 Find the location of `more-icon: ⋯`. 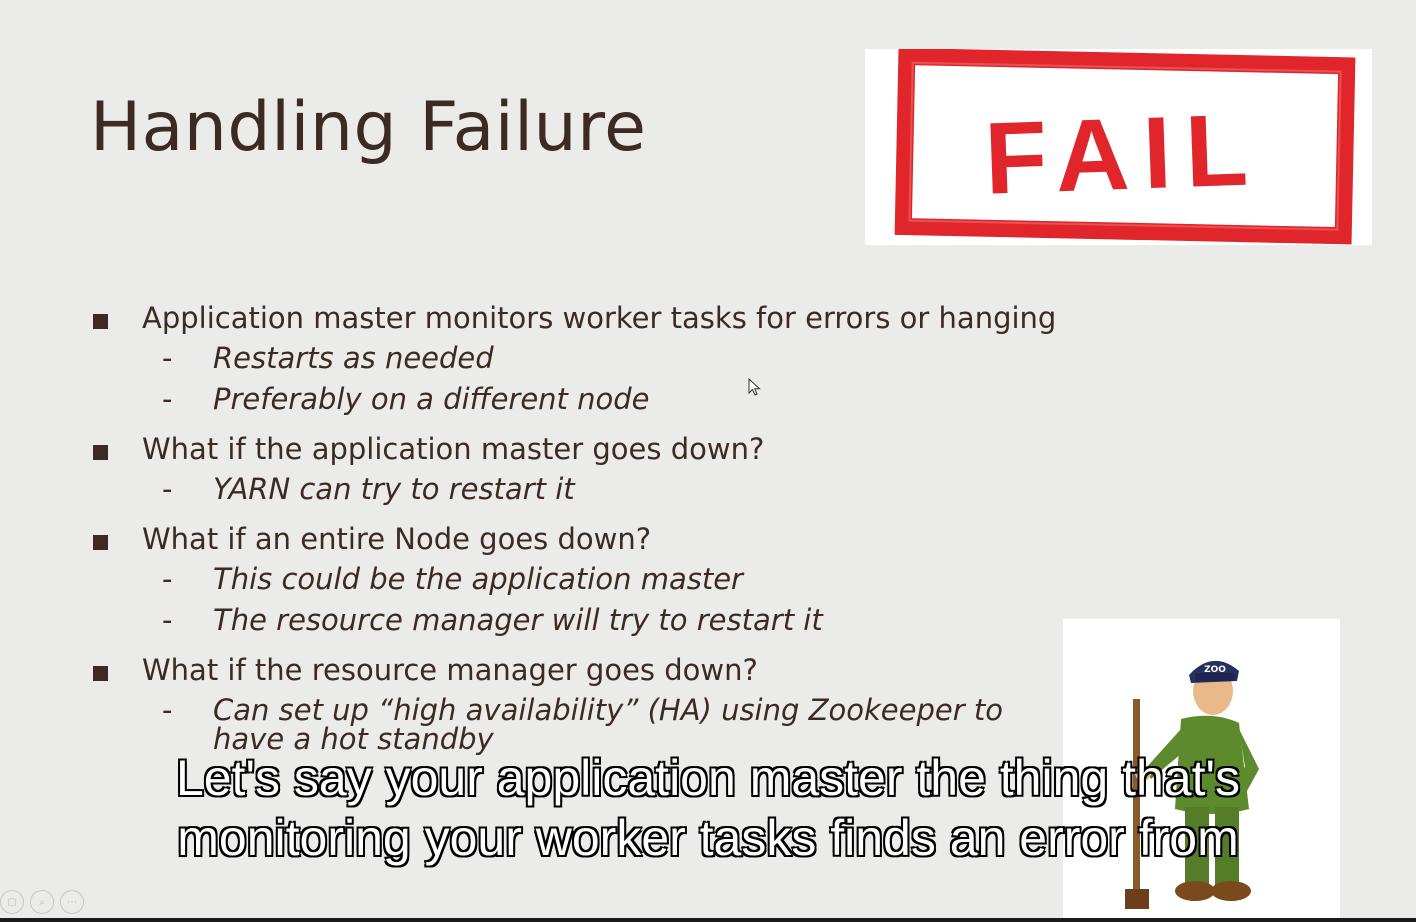

more-icon: ⋯ is located at coordinates (72, 902).